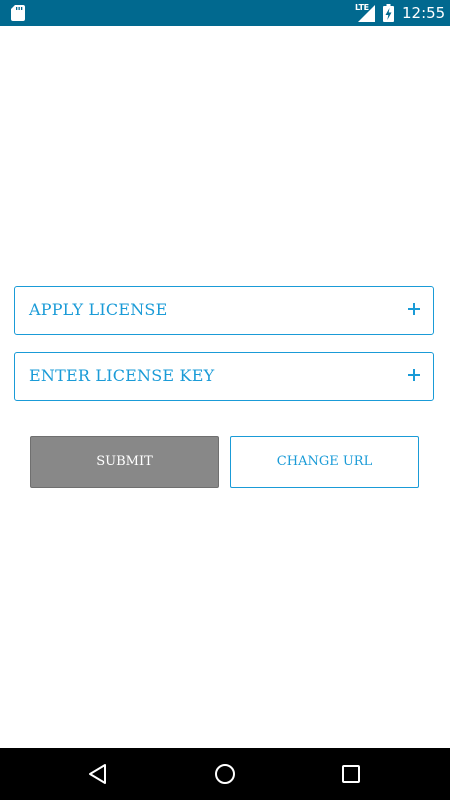  What do you see at coordinates (224, 376) in the screenshot?
I see `enter-license-key-row: ENTER LICENSE KEY` at bounding box center [224, 376].